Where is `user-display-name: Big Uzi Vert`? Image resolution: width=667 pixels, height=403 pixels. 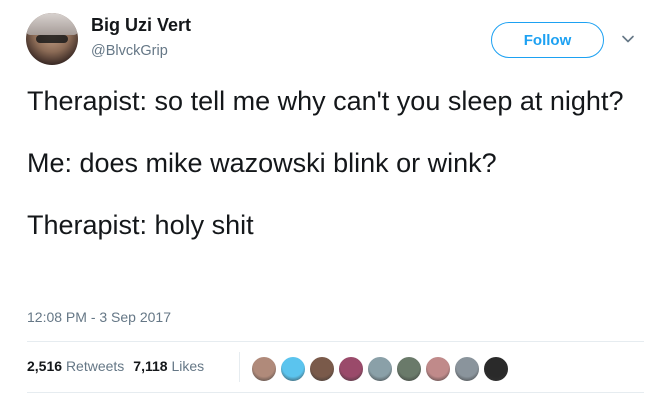
user-display-name: Big Uzi Vert is located at coordinates (141, 25).